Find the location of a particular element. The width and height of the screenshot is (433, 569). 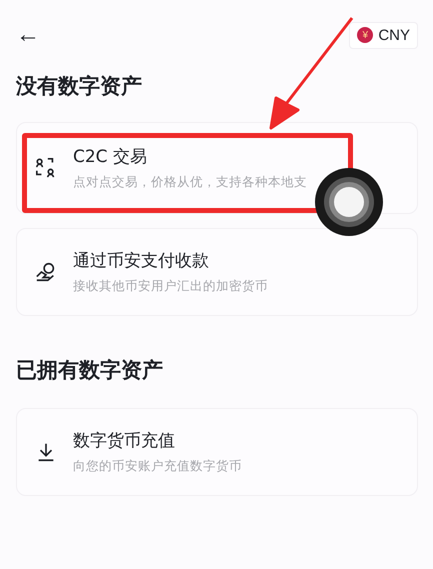

option-description: 接收其他币安用户汇出的加密货币 is located at coordinates (170, 286).